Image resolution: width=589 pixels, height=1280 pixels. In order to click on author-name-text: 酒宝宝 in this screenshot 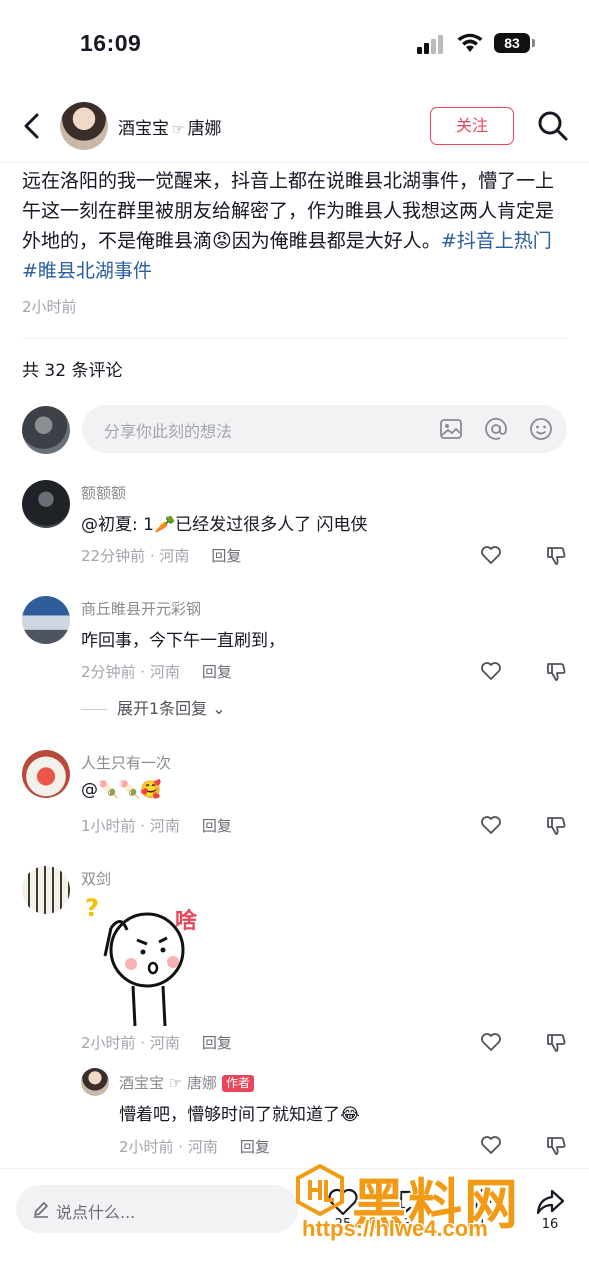, I will do `click(143, 129)`.